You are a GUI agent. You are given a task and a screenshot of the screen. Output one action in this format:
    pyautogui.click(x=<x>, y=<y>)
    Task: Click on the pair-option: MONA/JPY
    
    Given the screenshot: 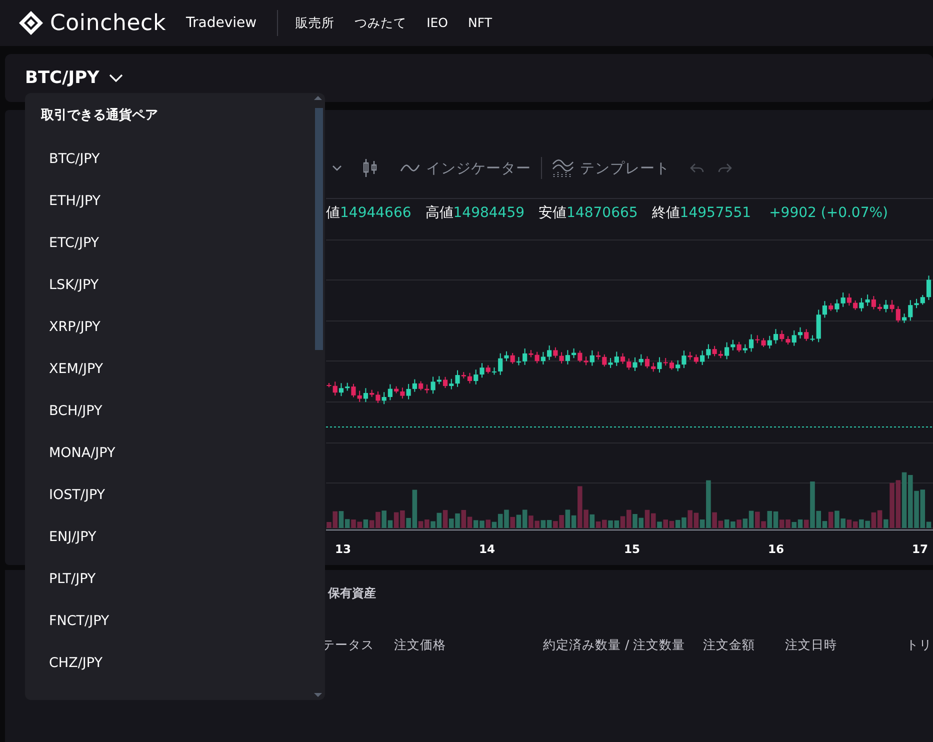 What is the action you would take?
    pyautogui.click(x=175, y=453)
    